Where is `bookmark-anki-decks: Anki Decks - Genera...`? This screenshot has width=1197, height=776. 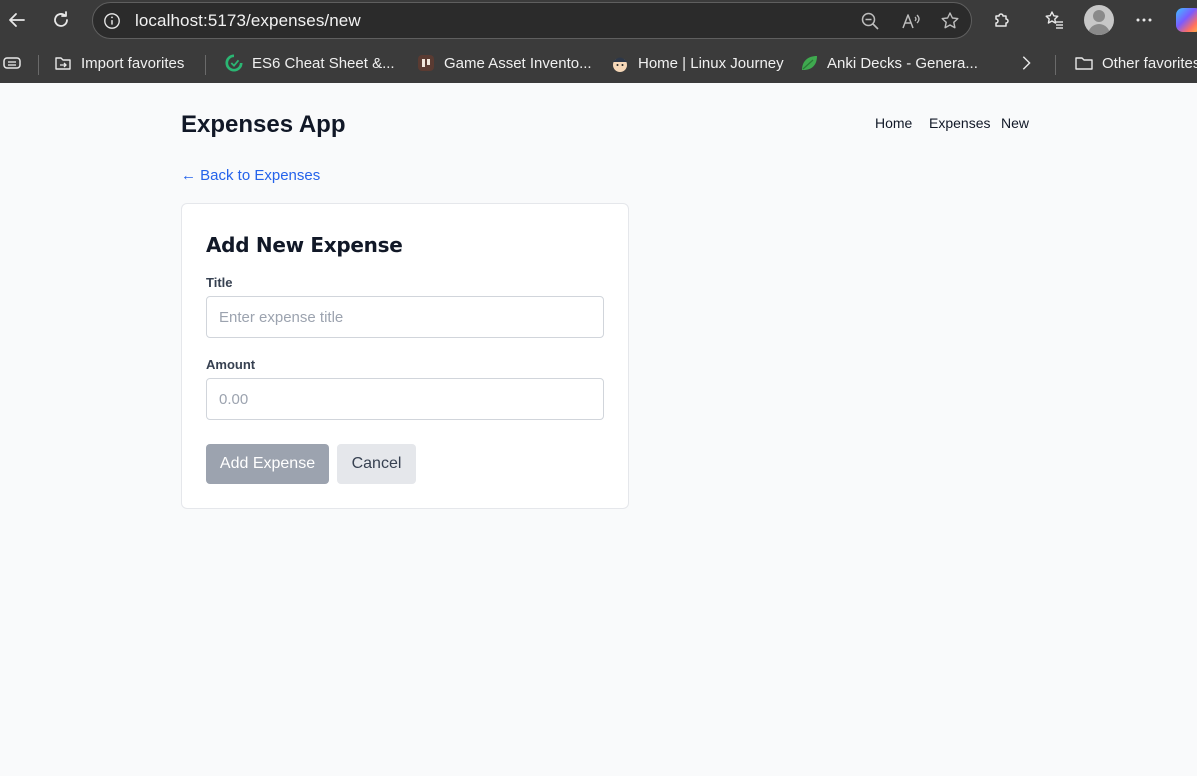
bookmark-anki-decks: Anki Decks - Genera... is located at coordinates (888, 63).